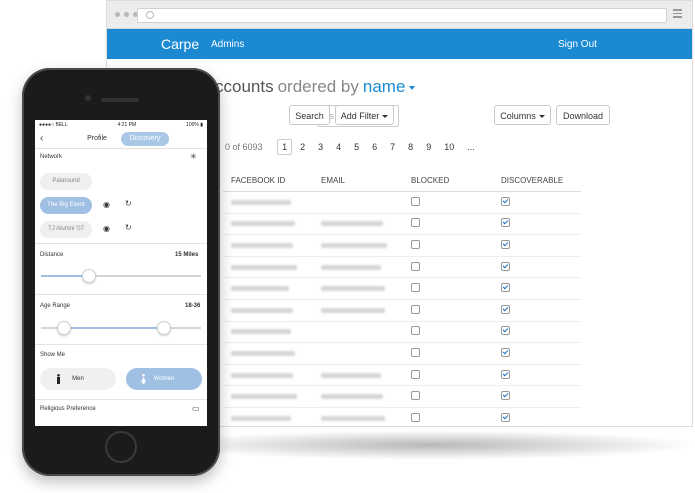  I want to click on download-button: Download, so click(583, 115).